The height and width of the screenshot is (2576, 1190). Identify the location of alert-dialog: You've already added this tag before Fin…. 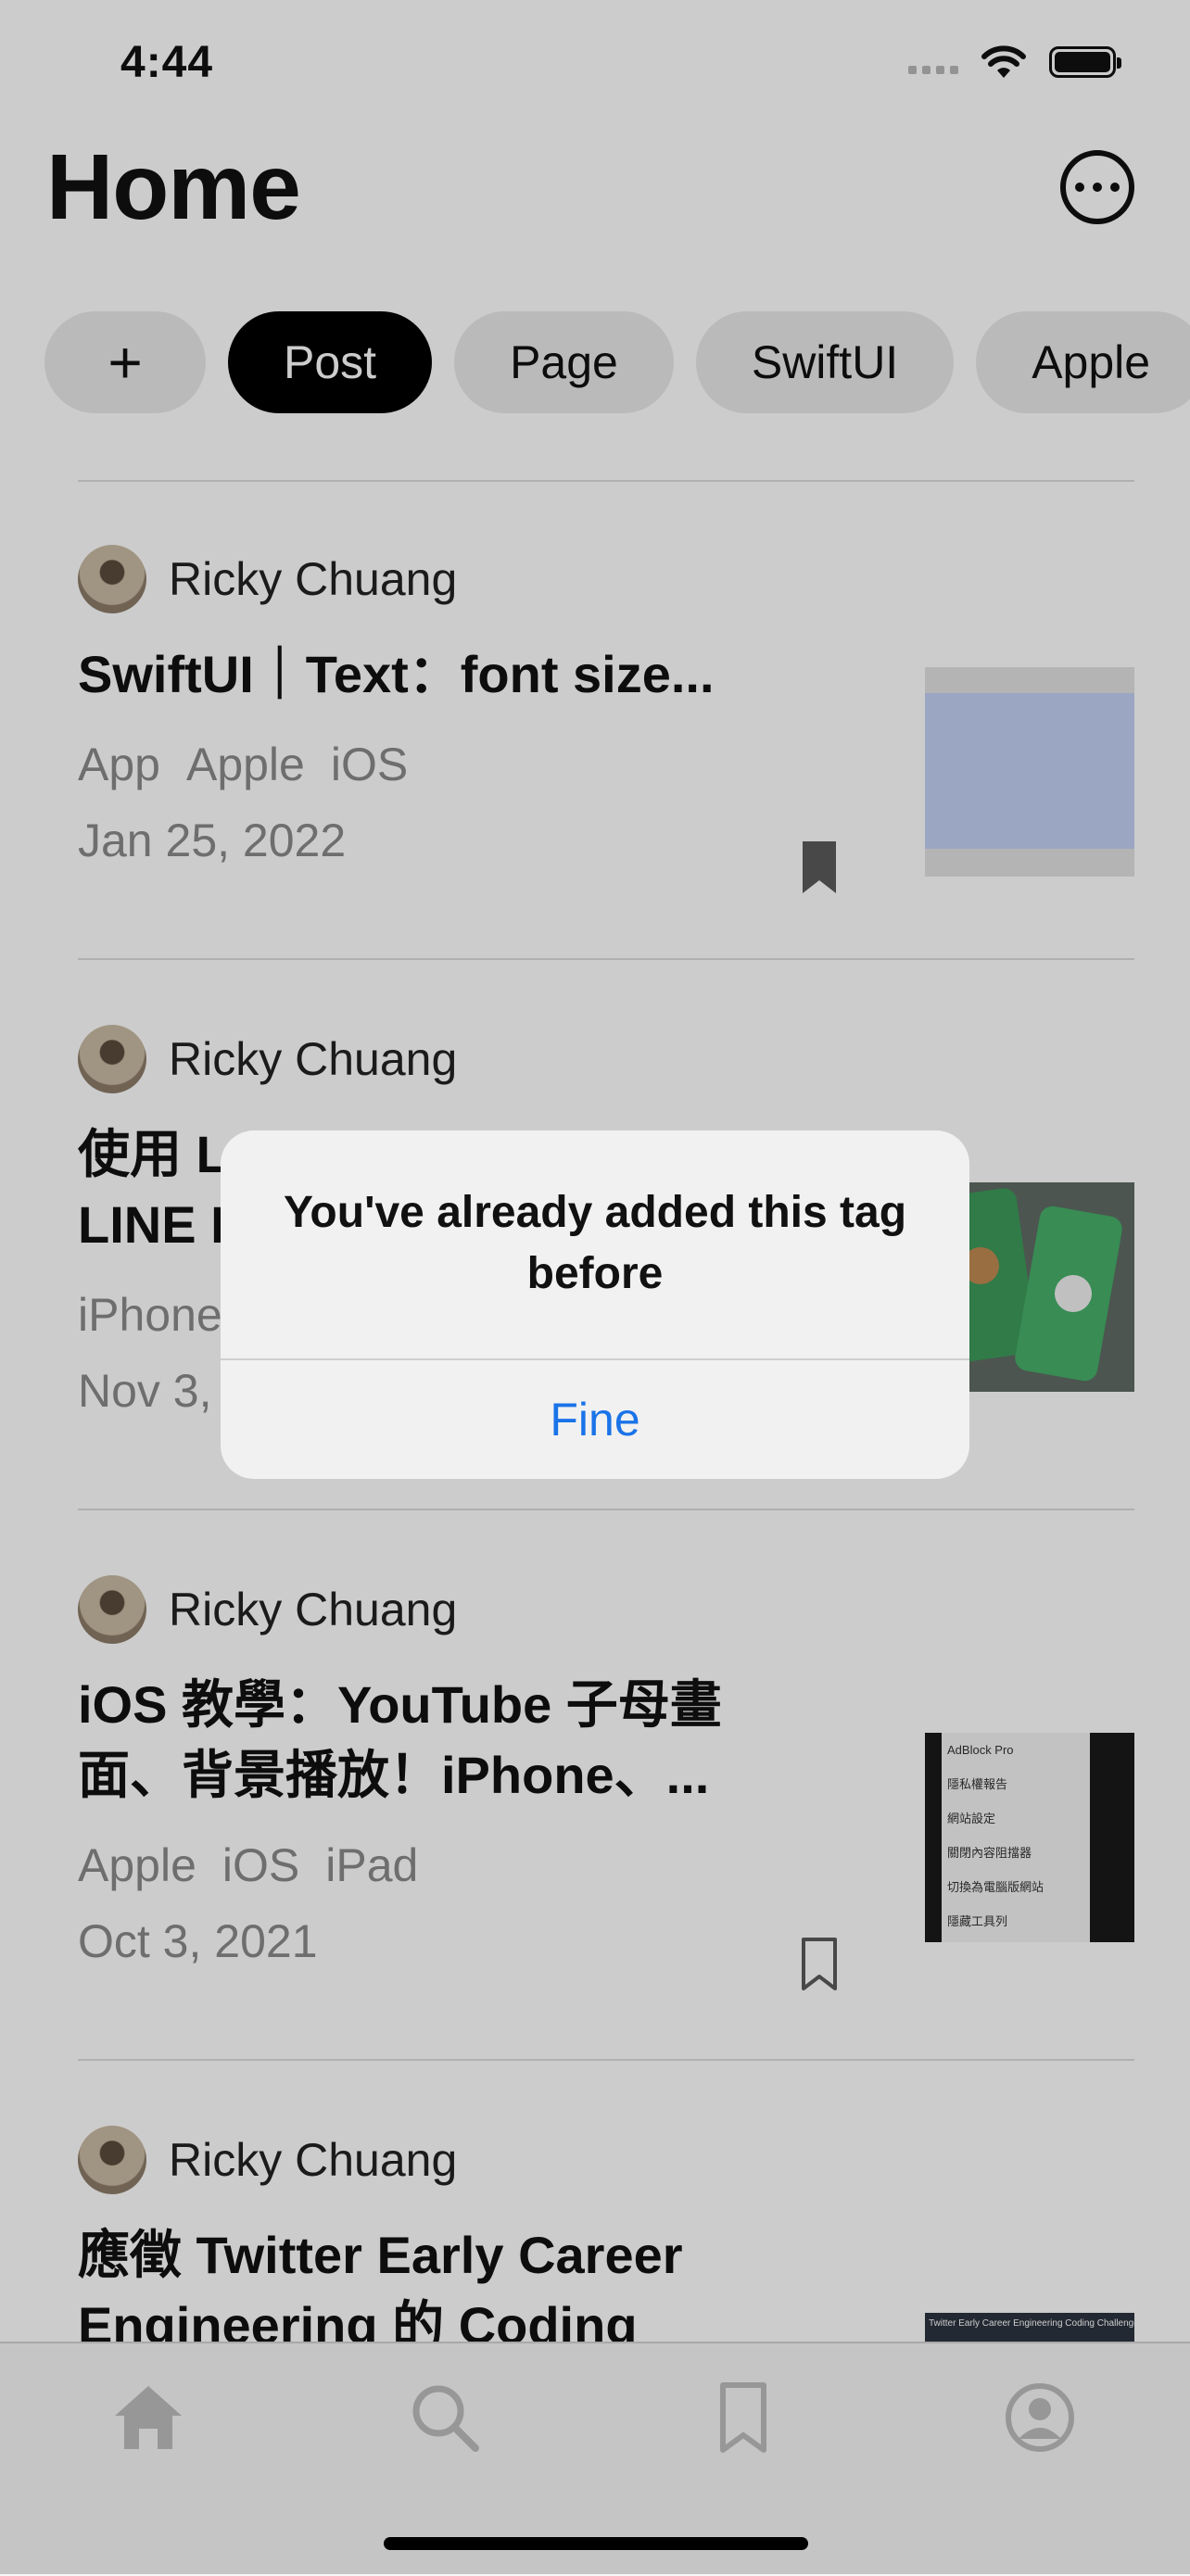
(595, 1304).